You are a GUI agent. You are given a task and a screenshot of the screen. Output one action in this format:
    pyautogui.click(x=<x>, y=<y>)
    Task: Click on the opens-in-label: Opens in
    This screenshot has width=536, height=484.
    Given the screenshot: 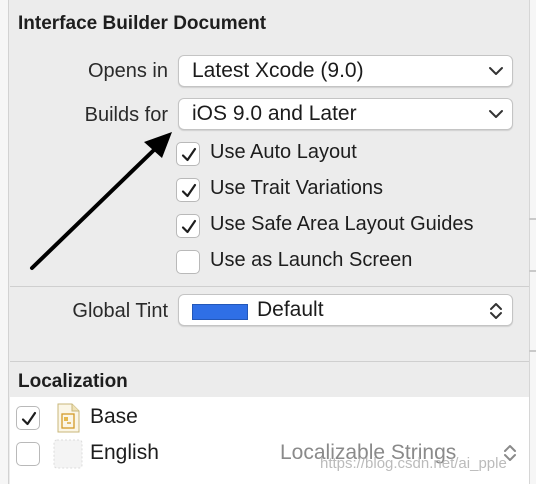 What is the action you would take?
    pyautogui.click(x=127, y=71)
    